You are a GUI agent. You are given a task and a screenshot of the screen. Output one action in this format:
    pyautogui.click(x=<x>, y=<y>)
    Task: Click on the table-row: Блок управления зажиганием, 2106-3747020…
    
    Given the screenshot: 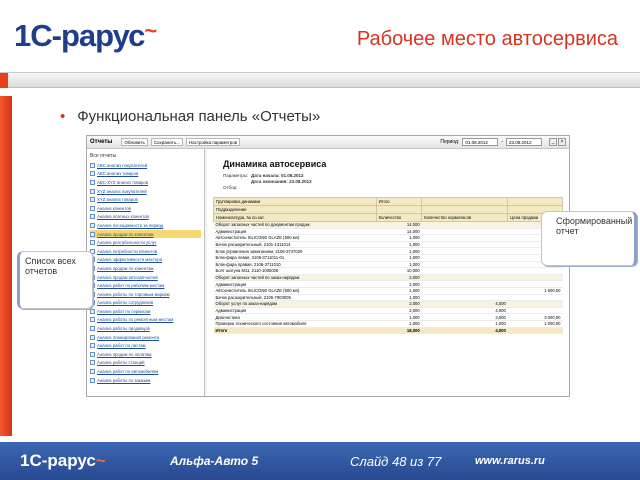 What is the action you would take?
    pyautogui.click(x=388, y=251)
    